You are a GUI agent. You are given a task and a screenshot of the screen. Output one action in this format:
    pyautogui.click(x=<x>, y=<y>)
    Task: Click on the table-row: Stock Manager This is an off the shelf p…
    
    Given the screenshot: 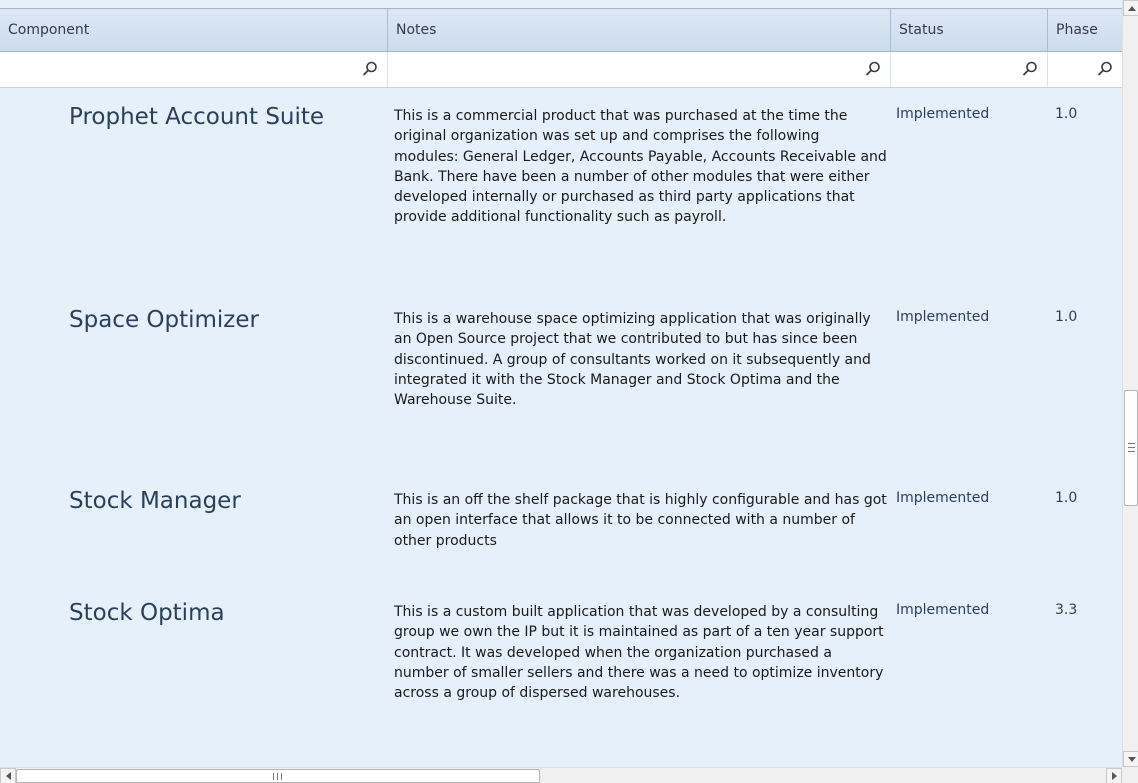 What is the action you would take?
    pyautogui.click(x=561, y=528)
    